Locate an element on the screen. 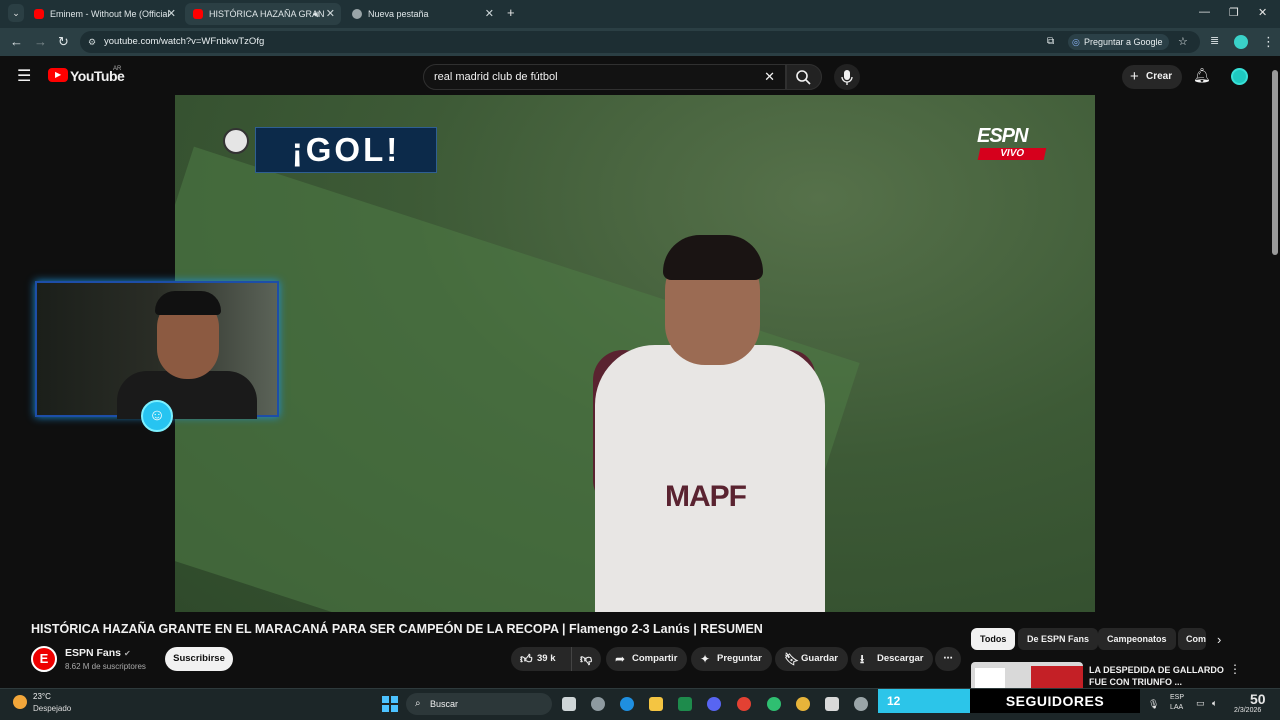 Image resolution: width=1280 pixels, height=720 pixels. account-avatar is located at coordinates (1239, 76).